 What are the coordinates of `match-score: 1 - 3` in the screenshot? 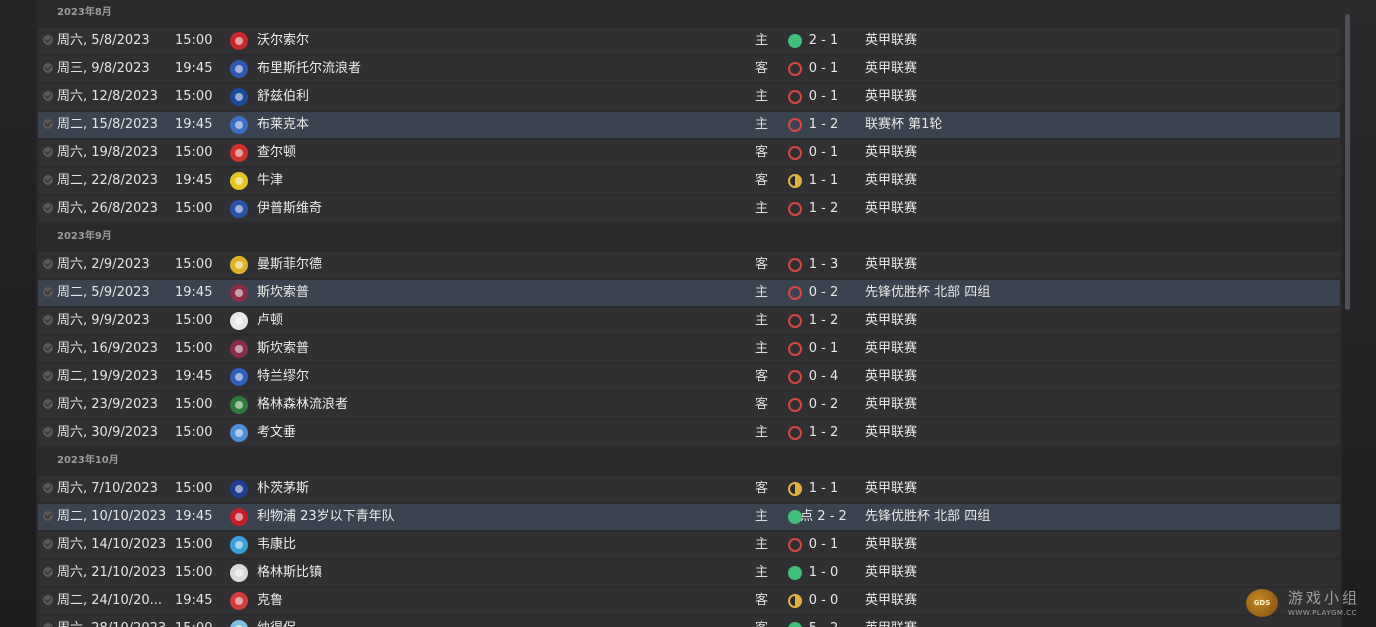 It's located at (823, 265).